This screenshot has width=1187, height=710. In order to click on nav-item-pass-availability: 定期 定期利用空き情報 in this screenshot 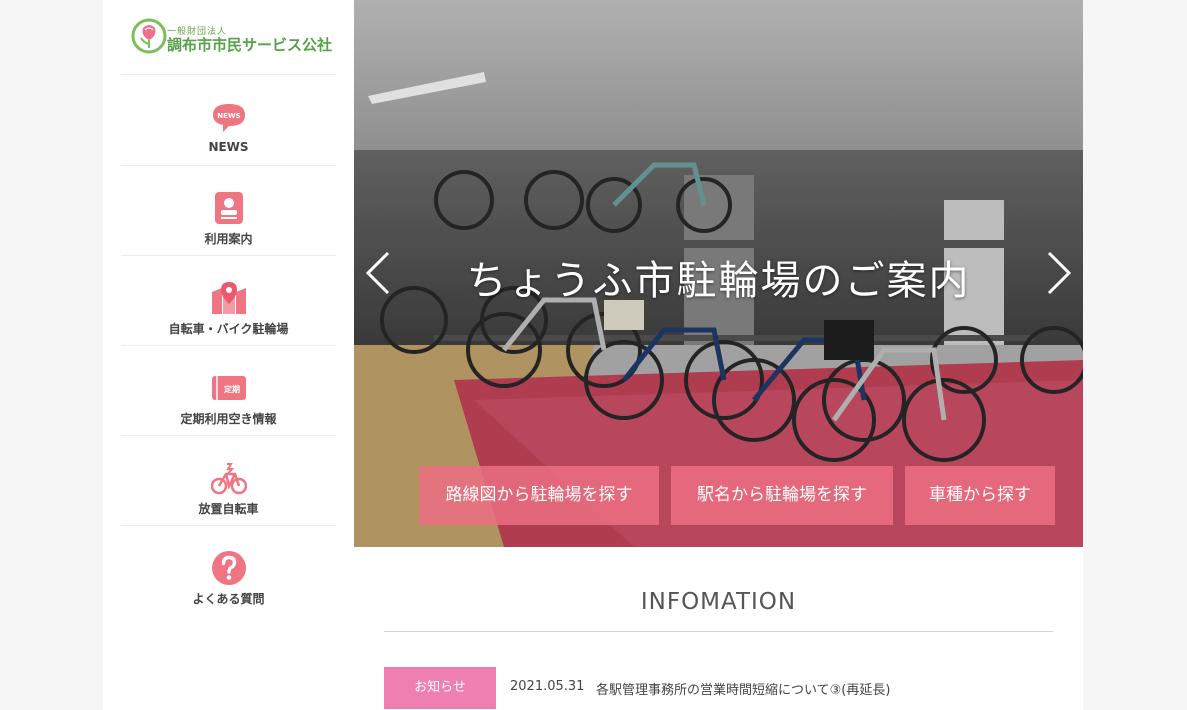, I will do `click(228, 391)`.